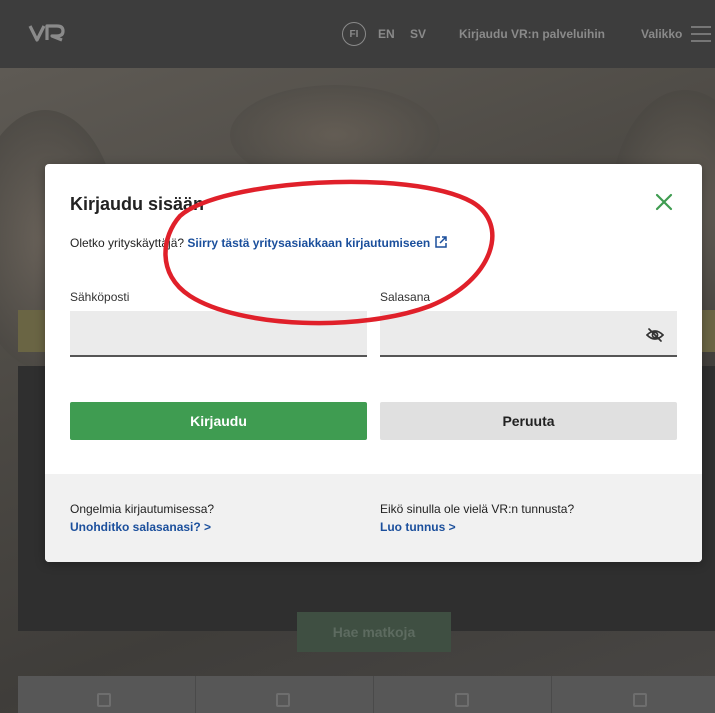 The height and width of the screenshot is (713, 715). What do you see at coordinates (283, 700) in the screenshot?
I see `calendar-icon` at bounding box center [283, 700].